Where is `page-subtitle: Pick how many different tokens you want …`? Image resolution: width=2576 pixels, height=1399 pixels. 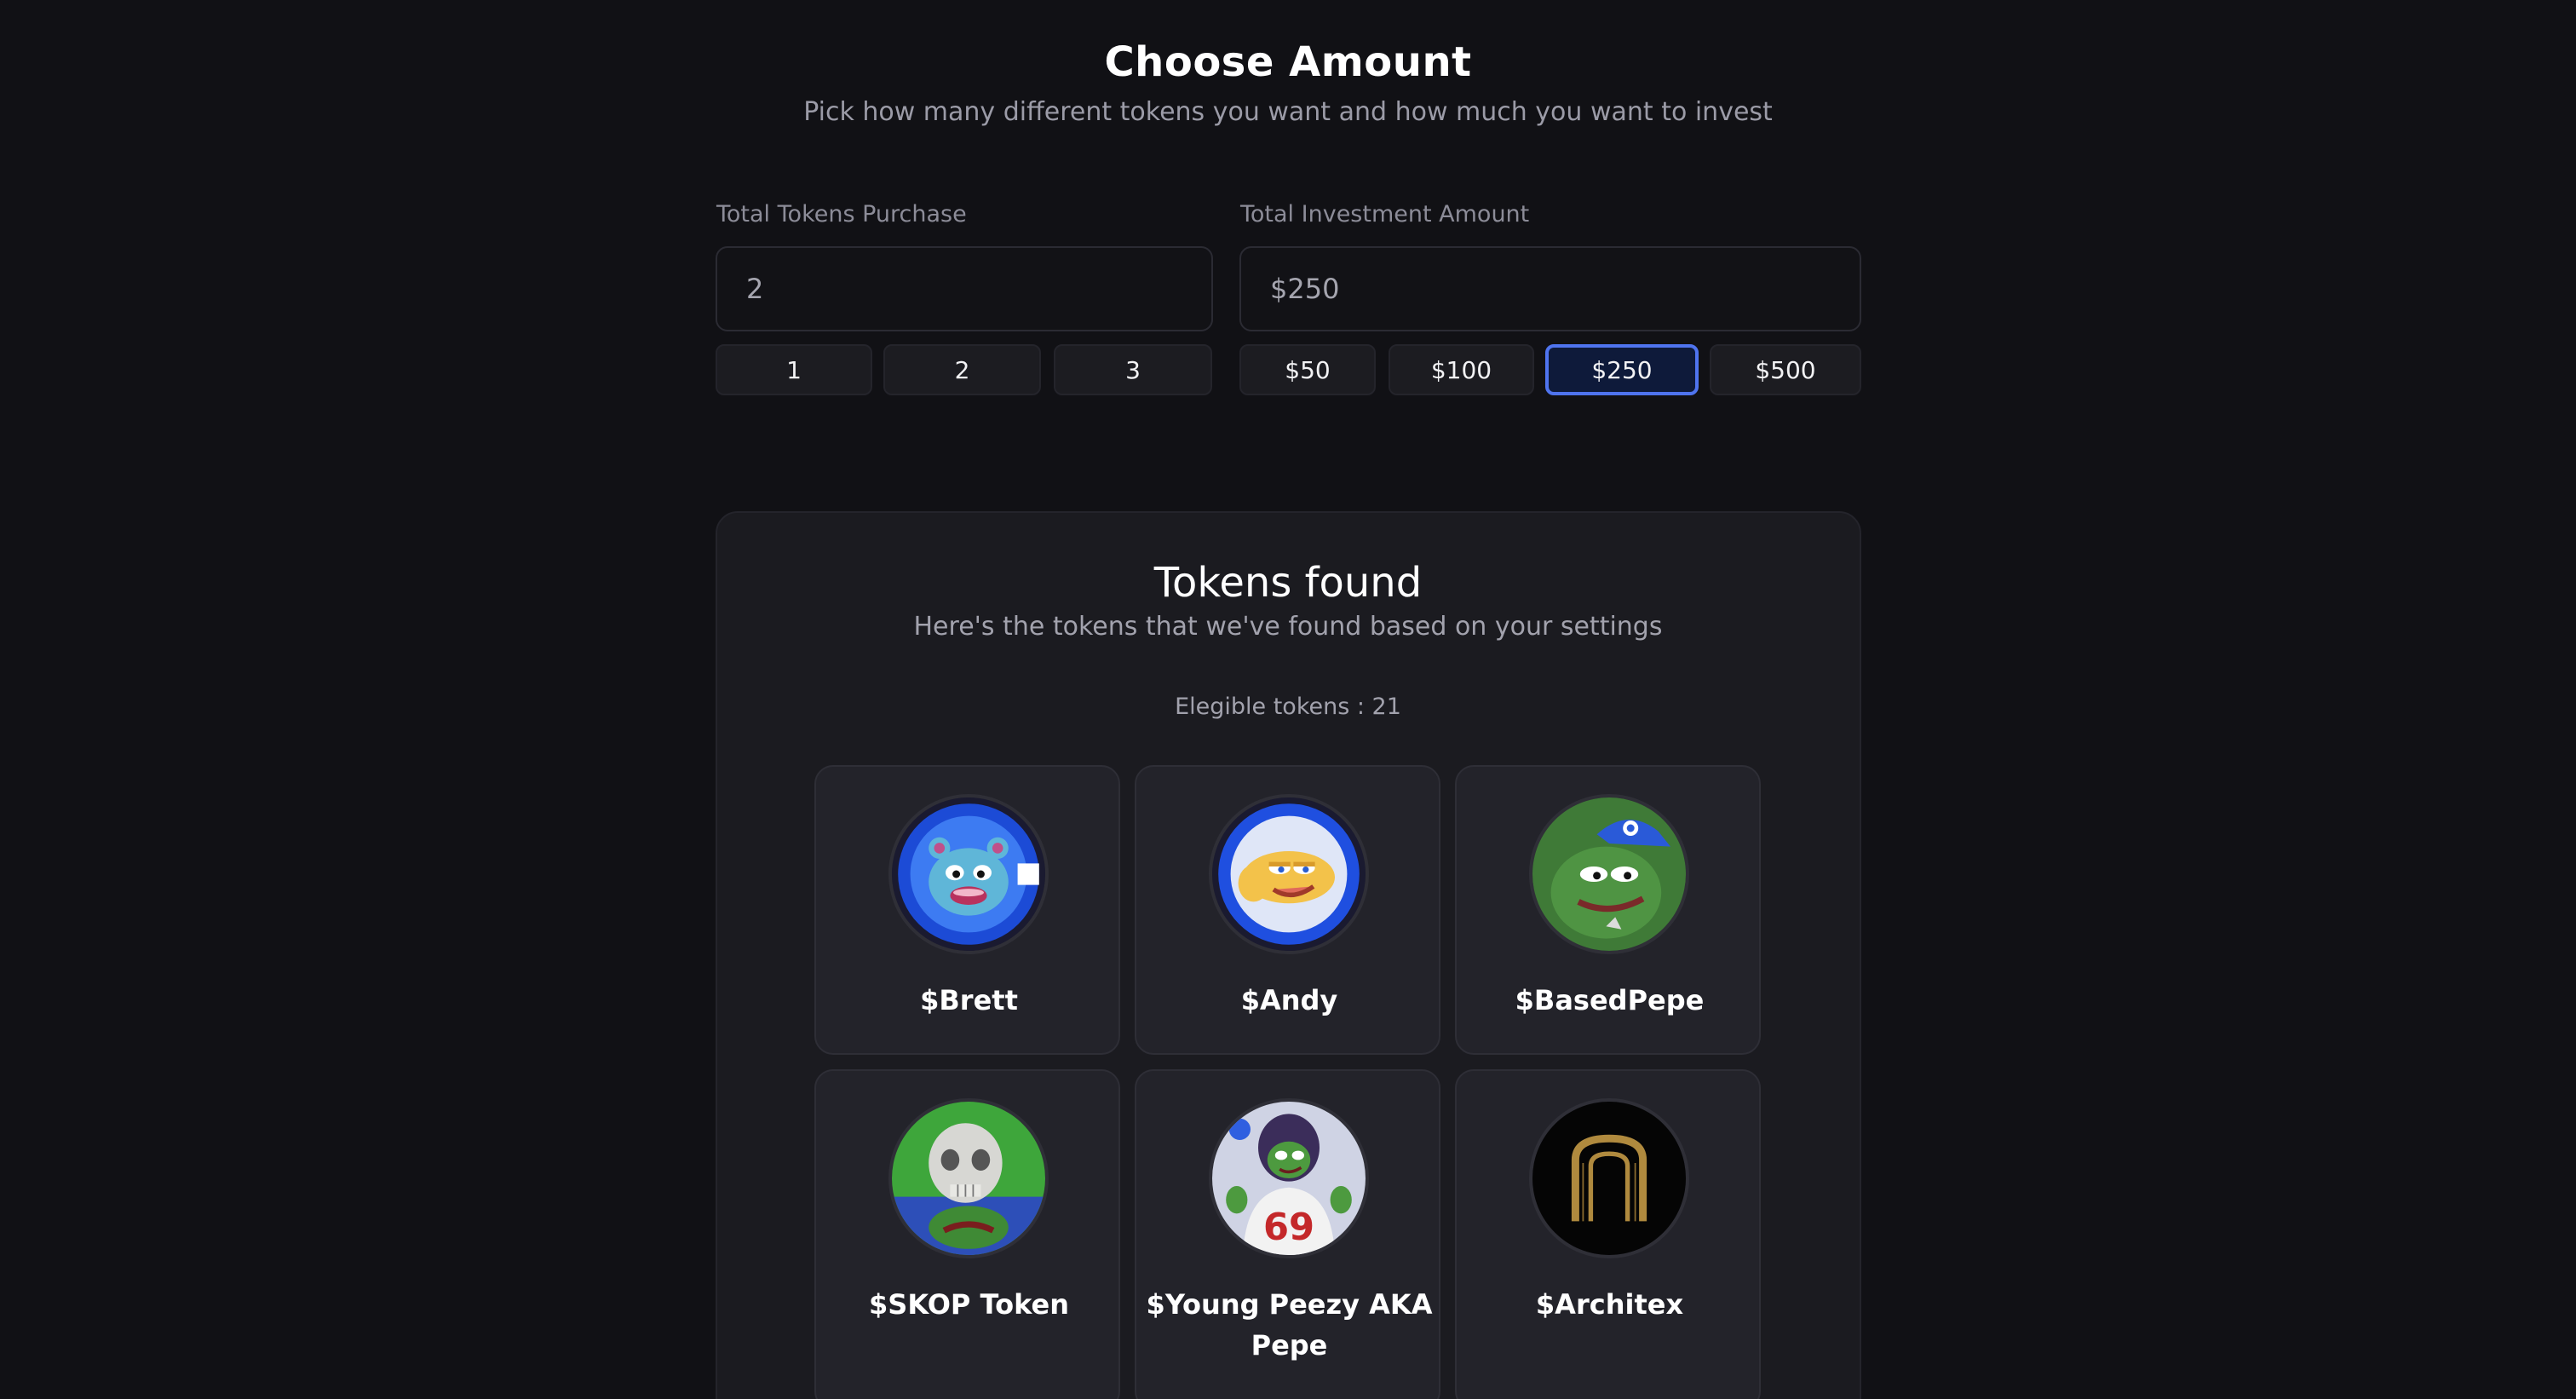
page-subtitle: Pick how many different tokens you want … is located at coordinates (1288, 112).